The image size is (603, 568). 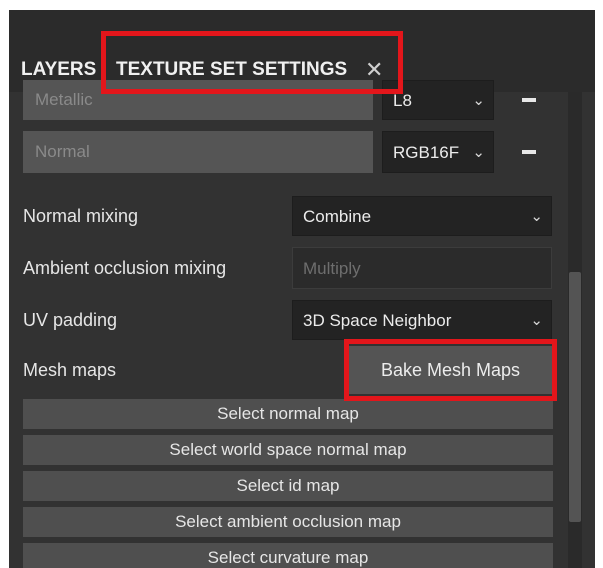 What do you see at coordinates (288, 486) in the screenshot?
I see `select-id-map-button: Select id map` at bounding box center [288, 486].